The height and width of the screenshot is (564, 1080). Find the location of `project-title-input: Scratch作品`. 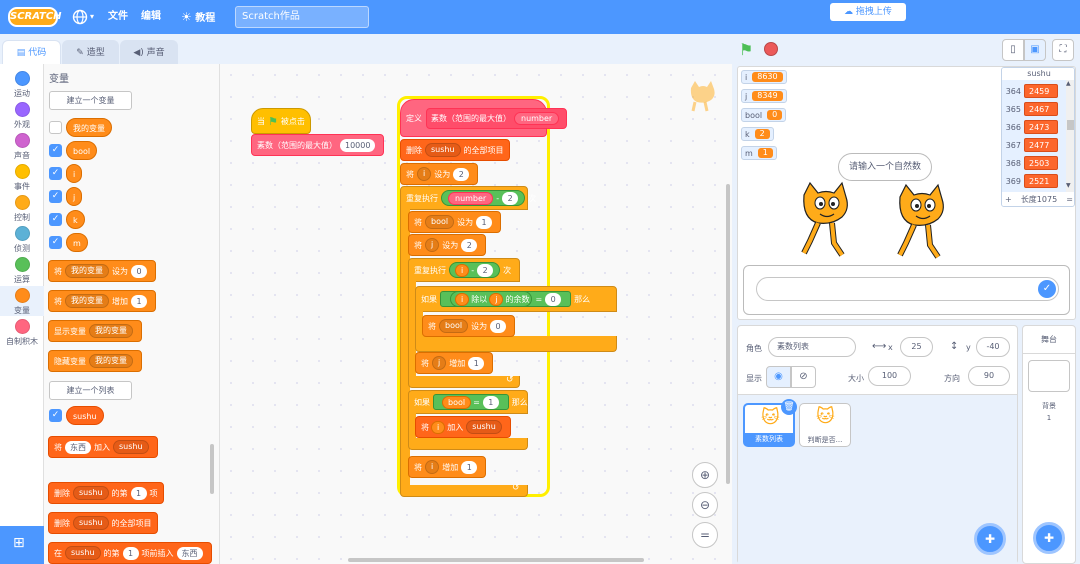

project-title-input: Scratch作品 is located at coordinates (302, 17).